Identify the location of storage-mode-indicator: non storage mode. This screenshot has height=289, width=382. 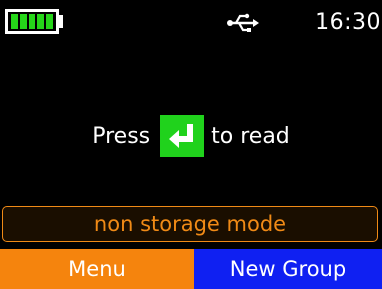
(190, 224).